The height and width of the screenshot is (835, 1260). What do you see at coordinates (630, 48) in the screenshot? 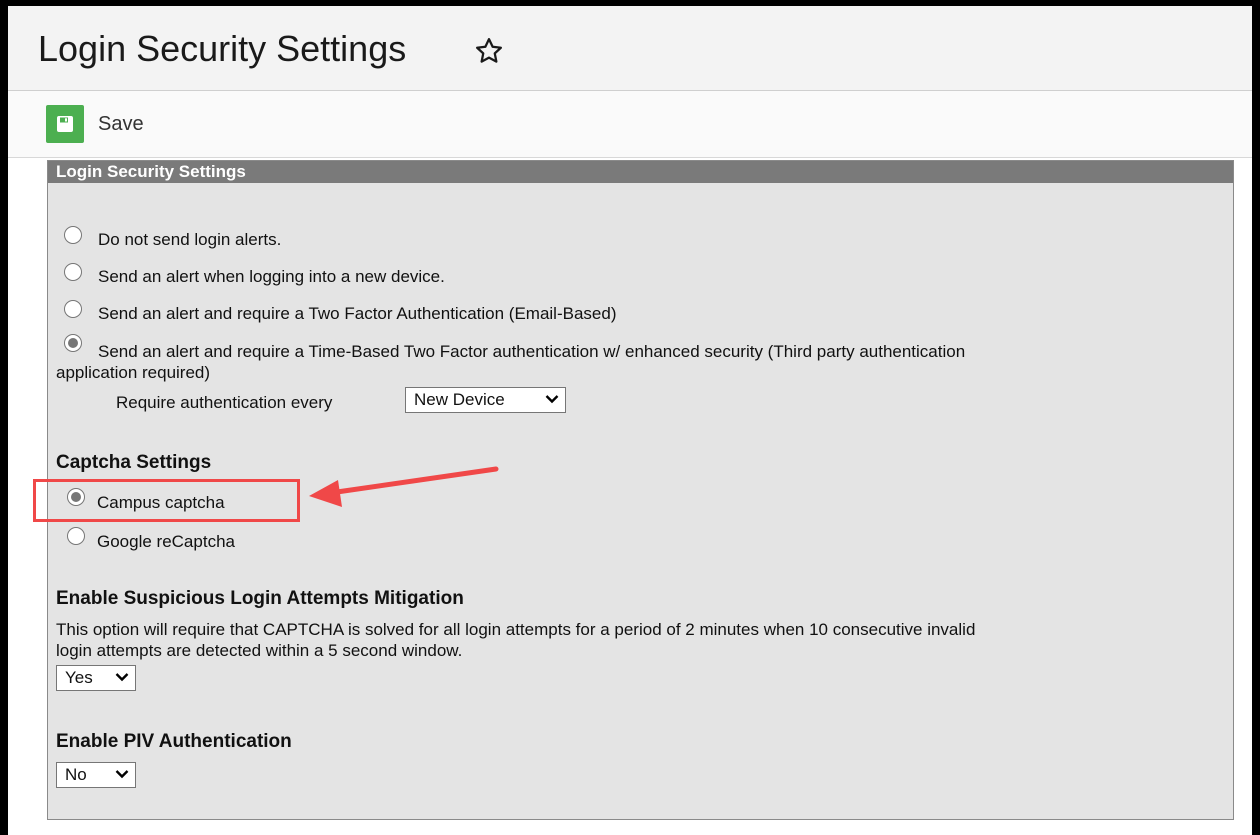
I see `title-bar: Login Security Settings` at bounding box center [630, 48].